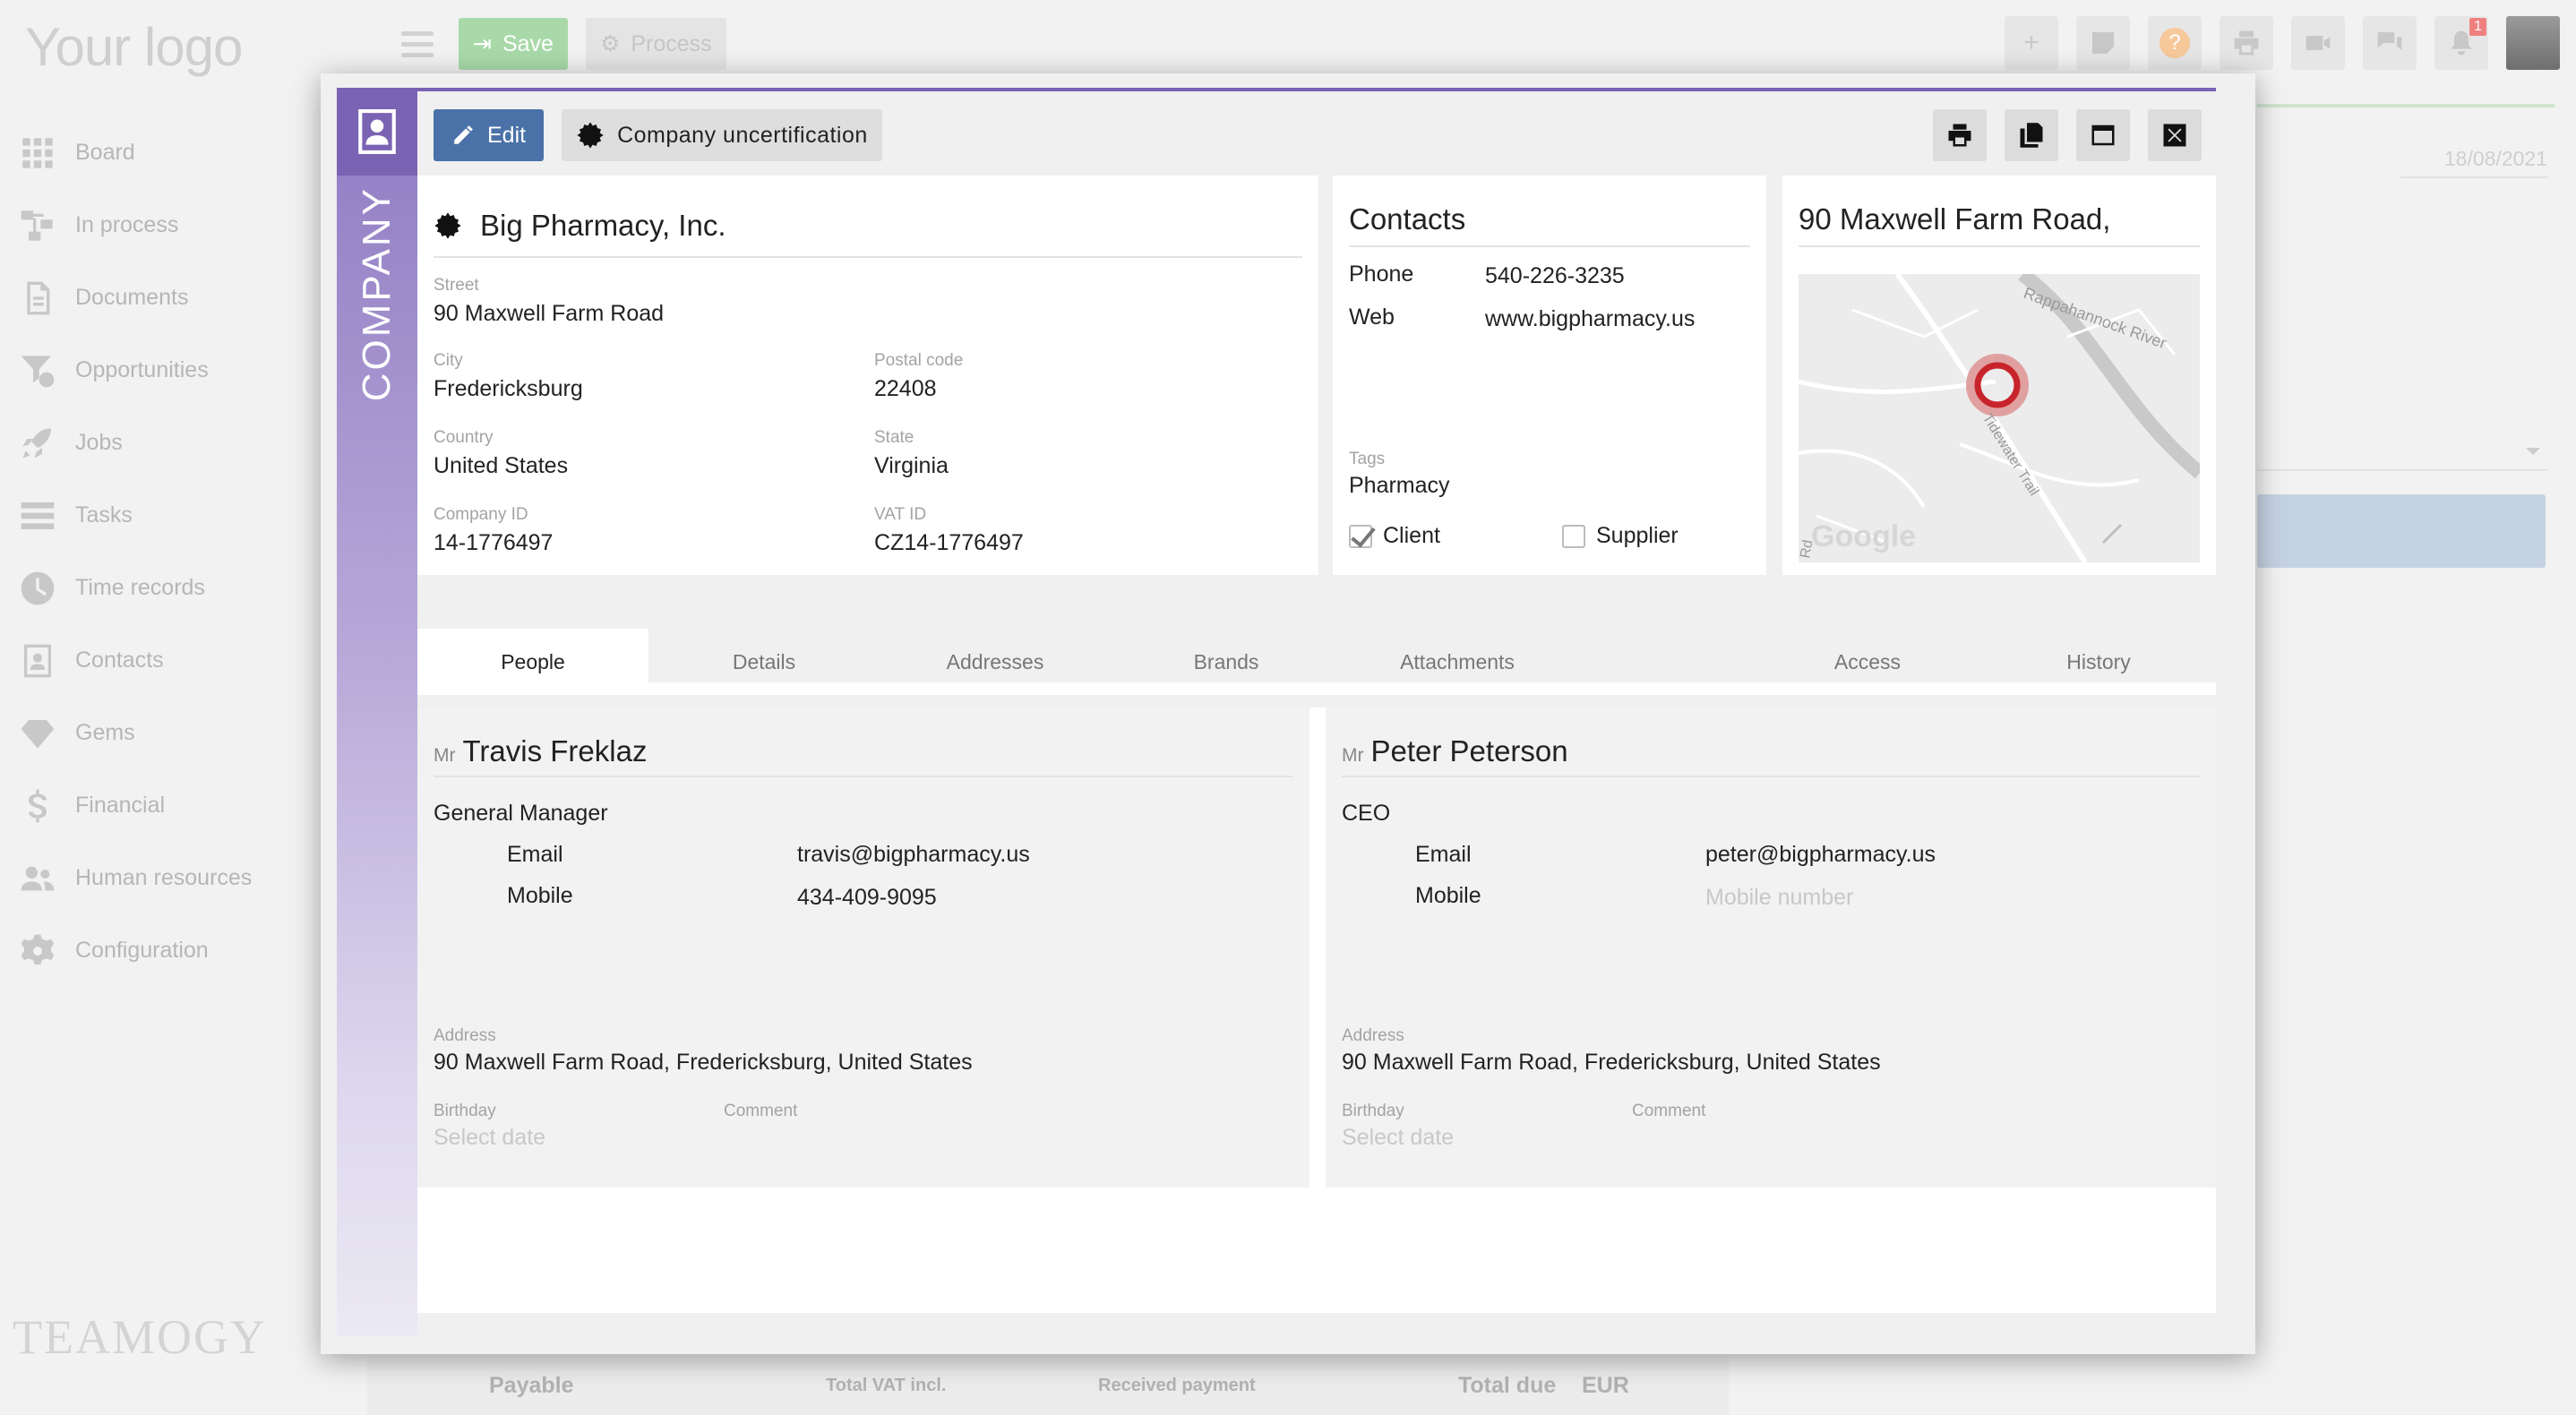 The image size is (2576, 1415). Describe the element at coordinates (508, 388) in the screenshot. I see `city-value: Fredericksburg` at that location.